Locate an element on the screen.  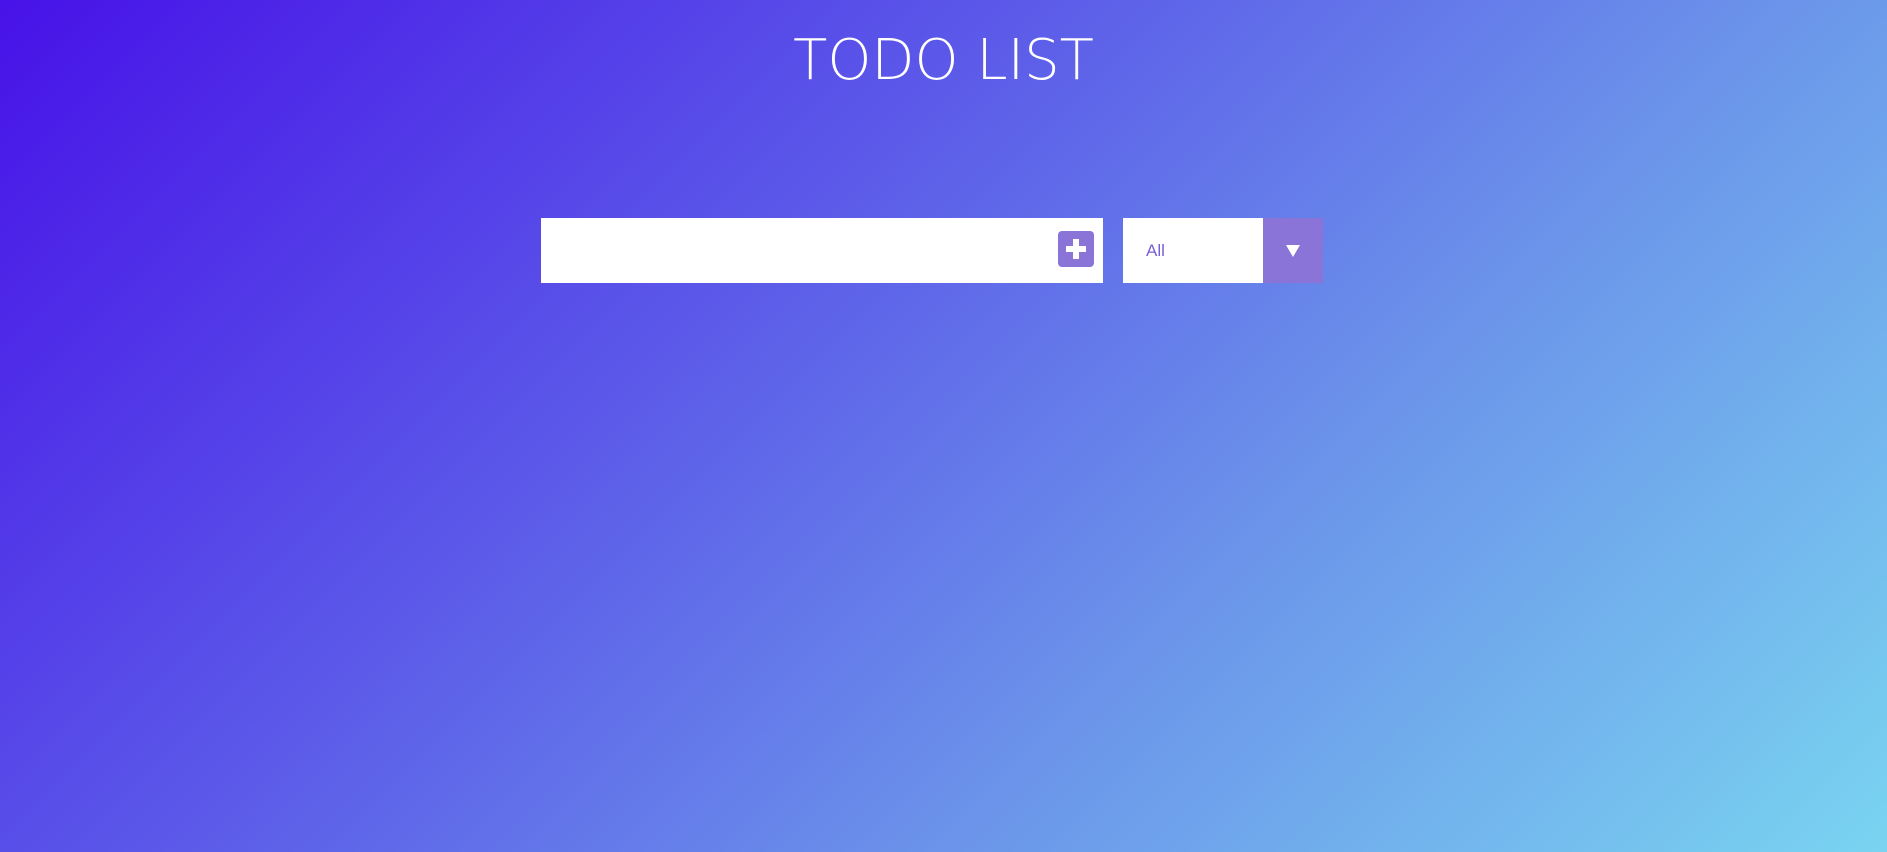
add-todo-button is located at coordinates (1076, 249).